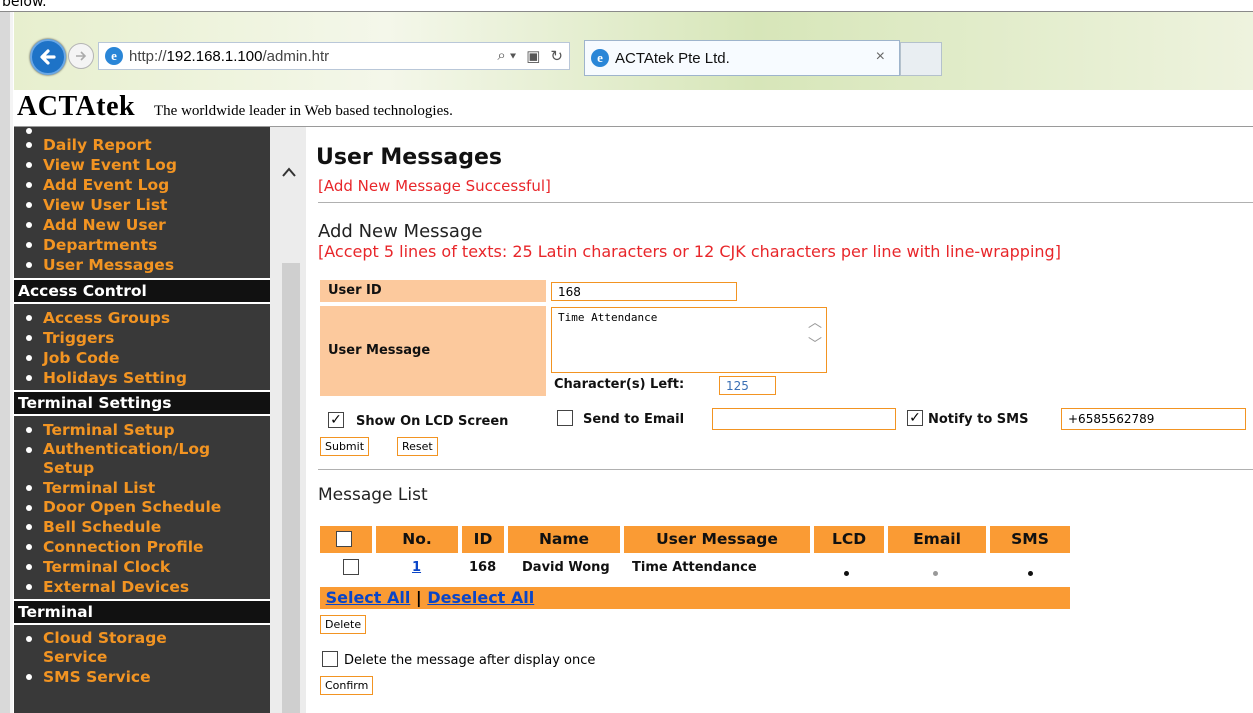 The height and width of the screenshot is (713, 1253). I want to click on address-controls: ⌕ ▾ ▣ ↻, so click(530, 56).